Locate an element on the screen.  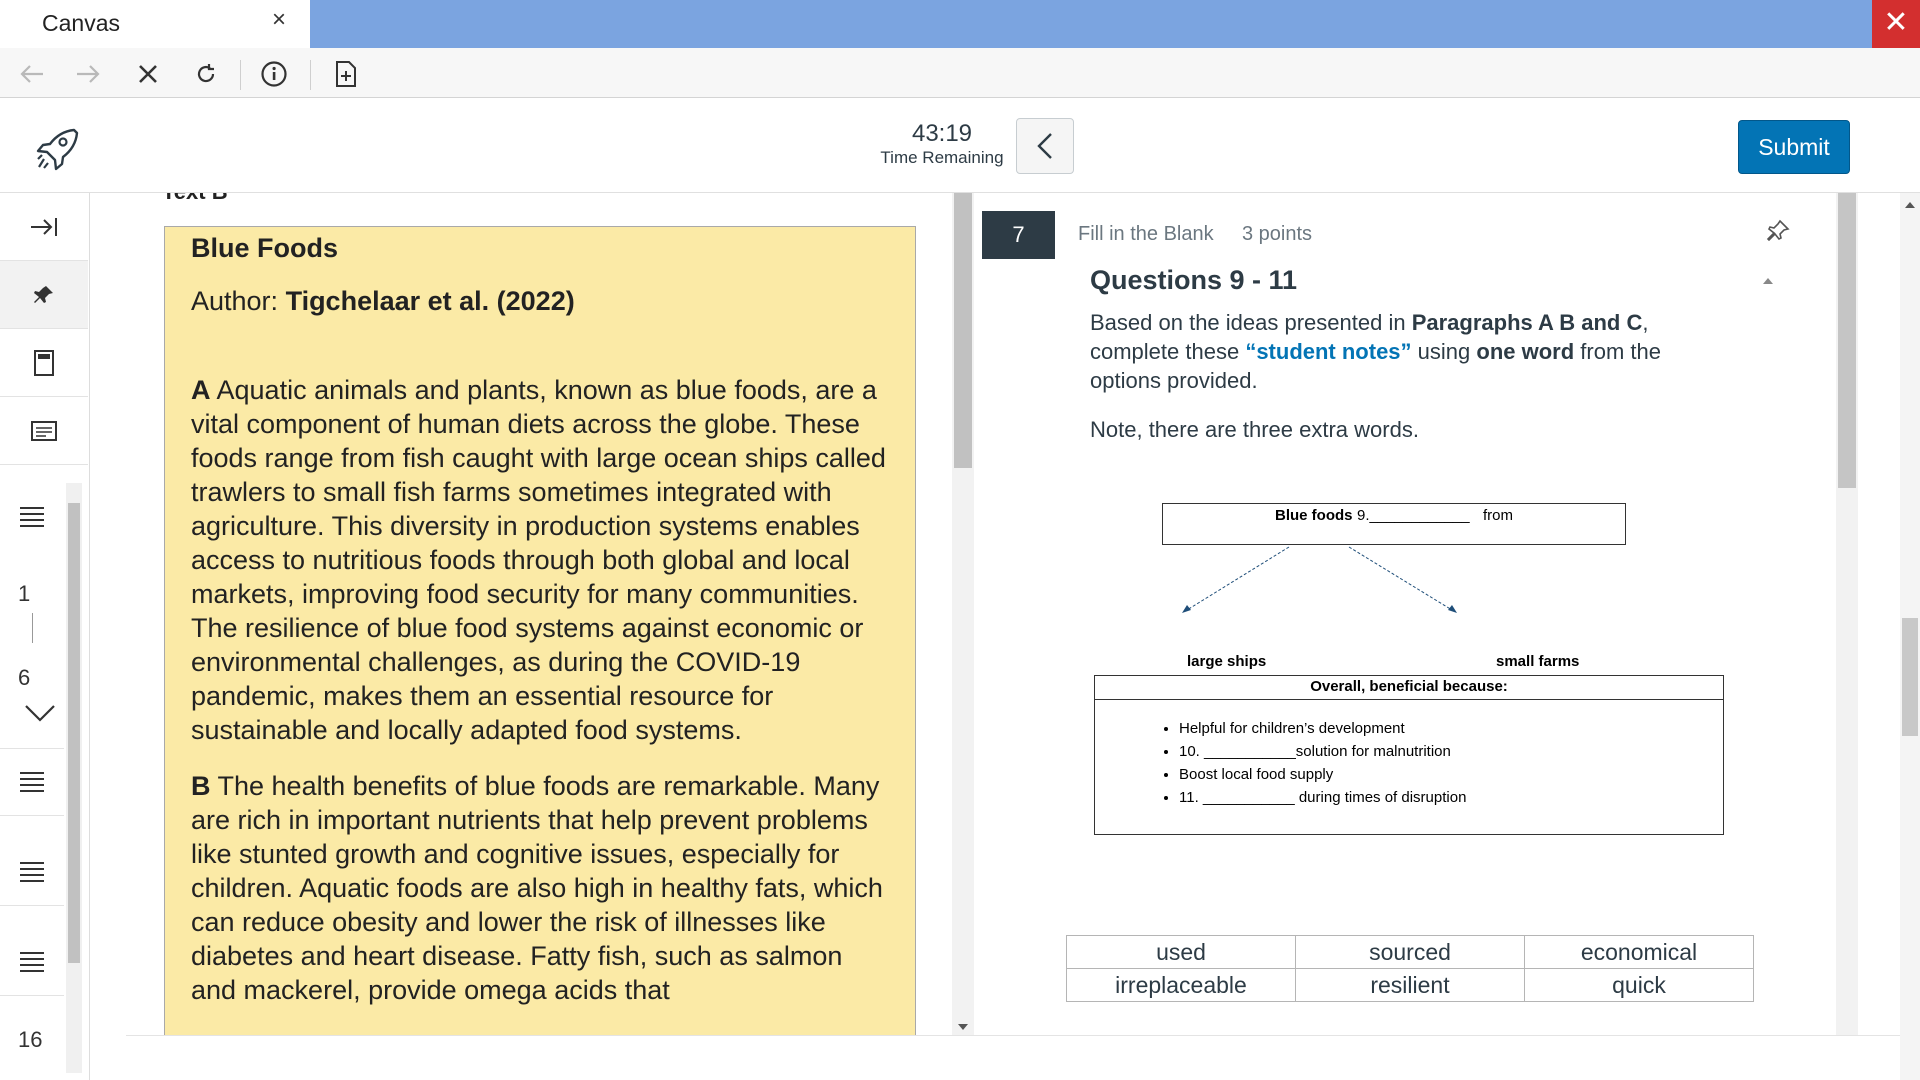
reading-scrollbar-thumb is located at coordinates (963, 330).